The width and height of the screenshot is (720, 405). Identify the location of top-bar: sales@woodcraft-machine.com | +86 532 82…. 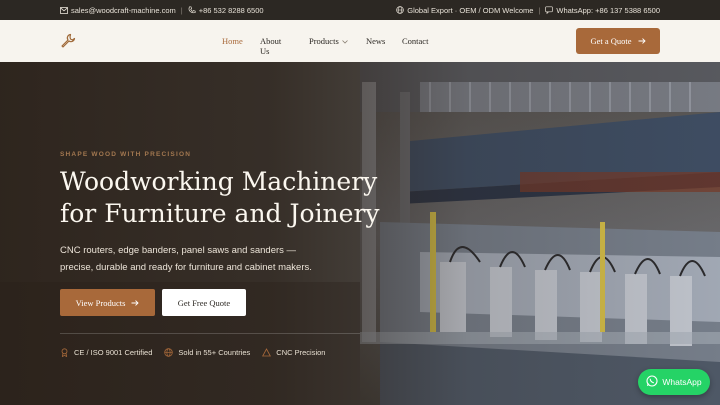
(360, 10).